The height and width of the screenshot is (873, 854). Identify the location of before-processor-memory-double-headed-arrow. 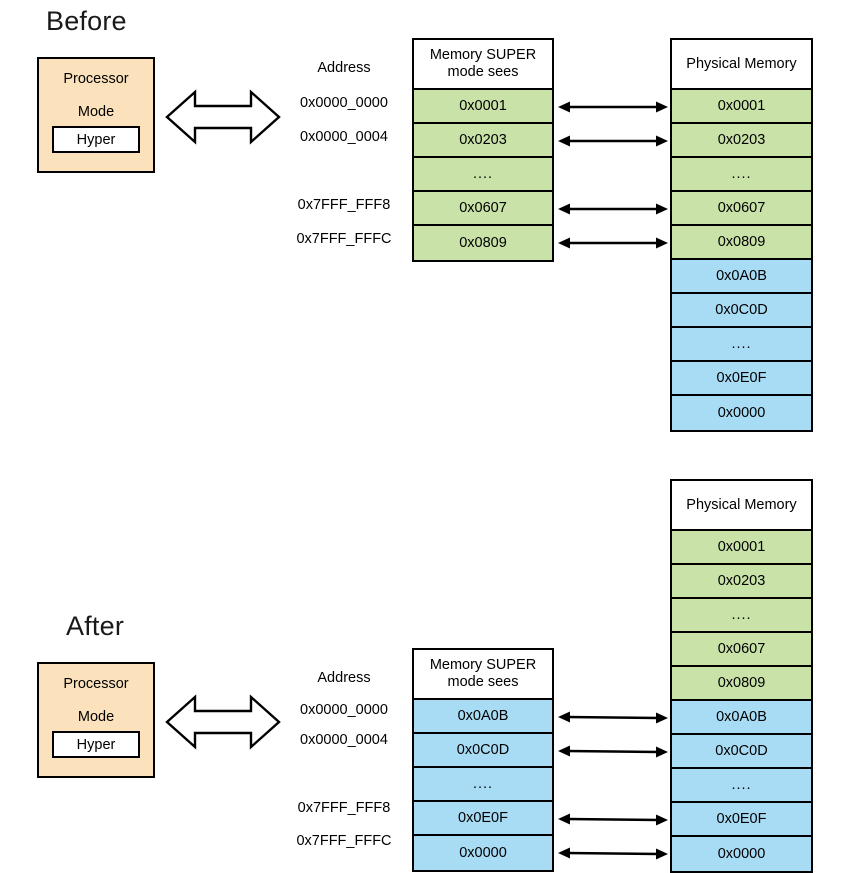
(223, 117).